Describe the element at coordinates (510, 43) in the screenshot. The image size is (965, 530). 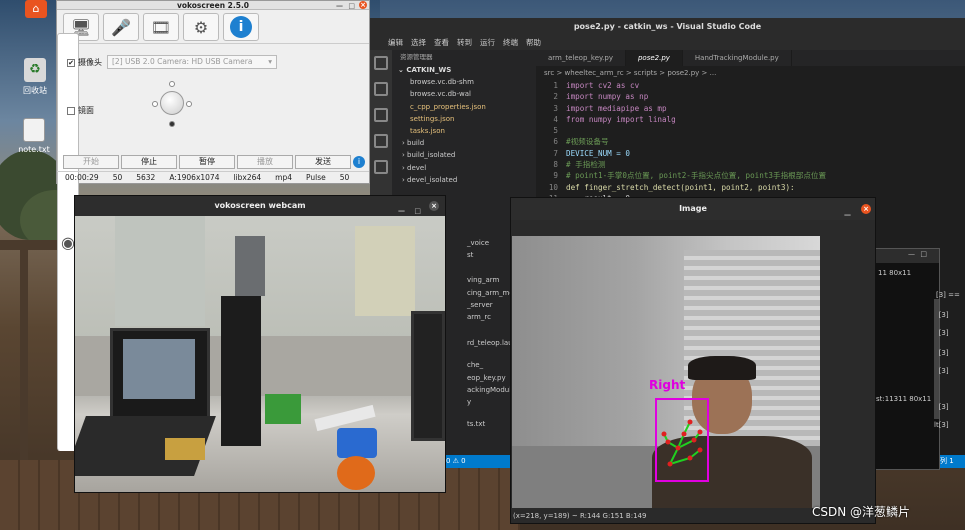
I see `menu-item-terminal: 终端` at that location.